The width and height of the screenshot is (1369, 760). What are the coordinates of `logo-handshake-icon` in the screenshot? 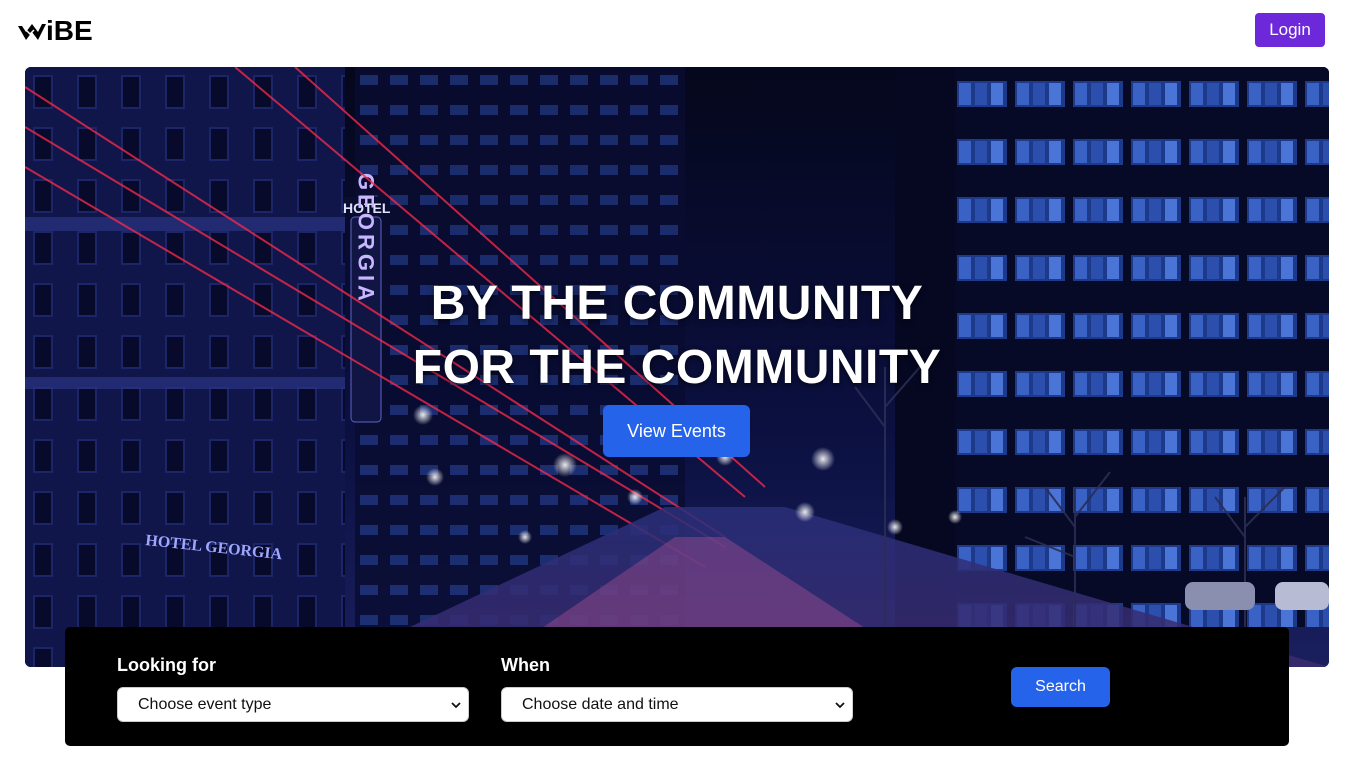 It's located at (32, 32).